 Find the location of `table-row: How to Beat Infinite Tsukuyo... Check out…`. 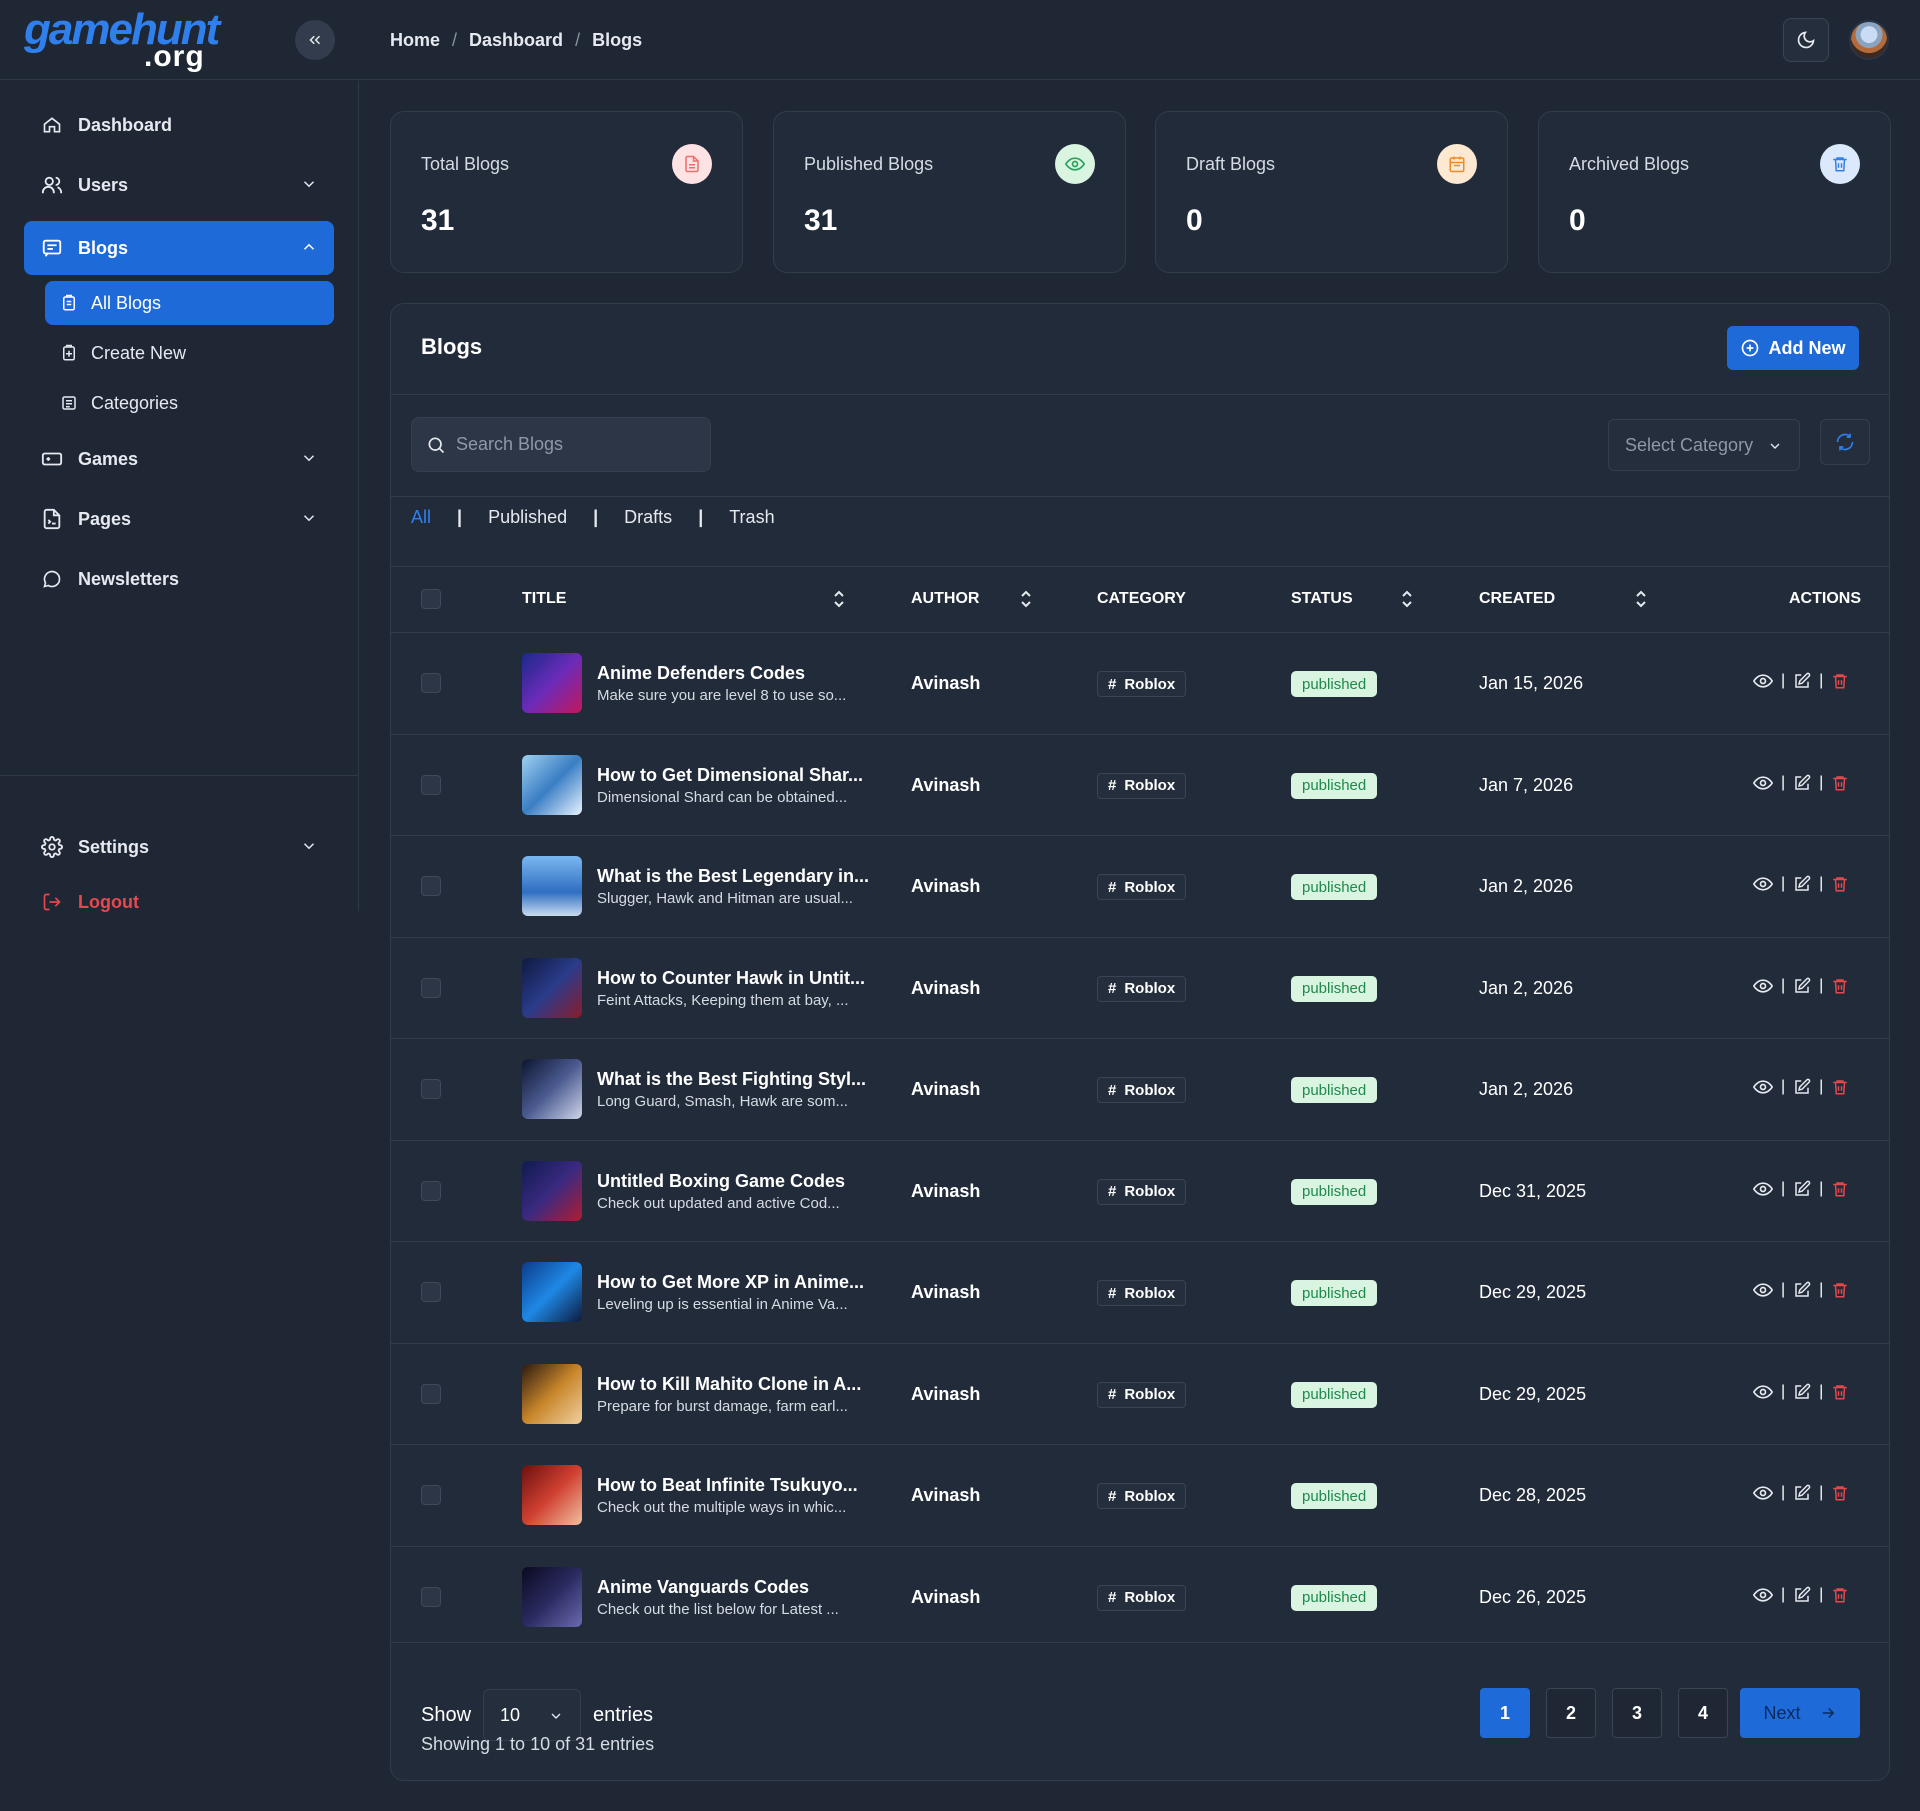

table-row: How to Beat Infinite Tsukuyo... Check out… is located at coordinates (1140, 1494).